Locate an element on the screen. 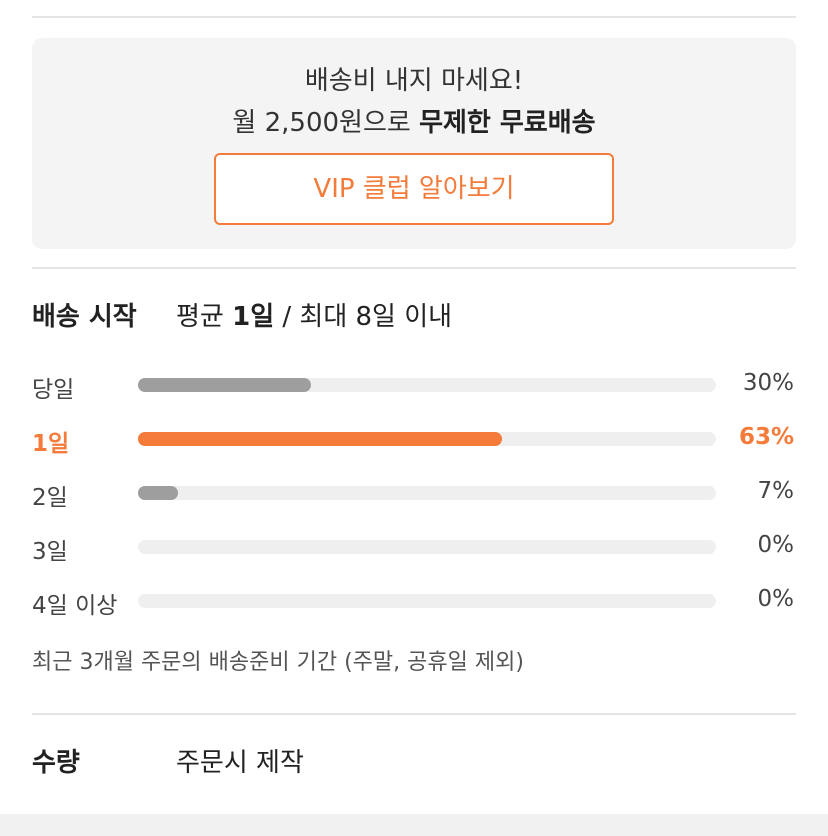 This screenshot has width=828, height=836. vip-club-button: VIP 클럽 알아보기 is located at coordinates (414, 189).